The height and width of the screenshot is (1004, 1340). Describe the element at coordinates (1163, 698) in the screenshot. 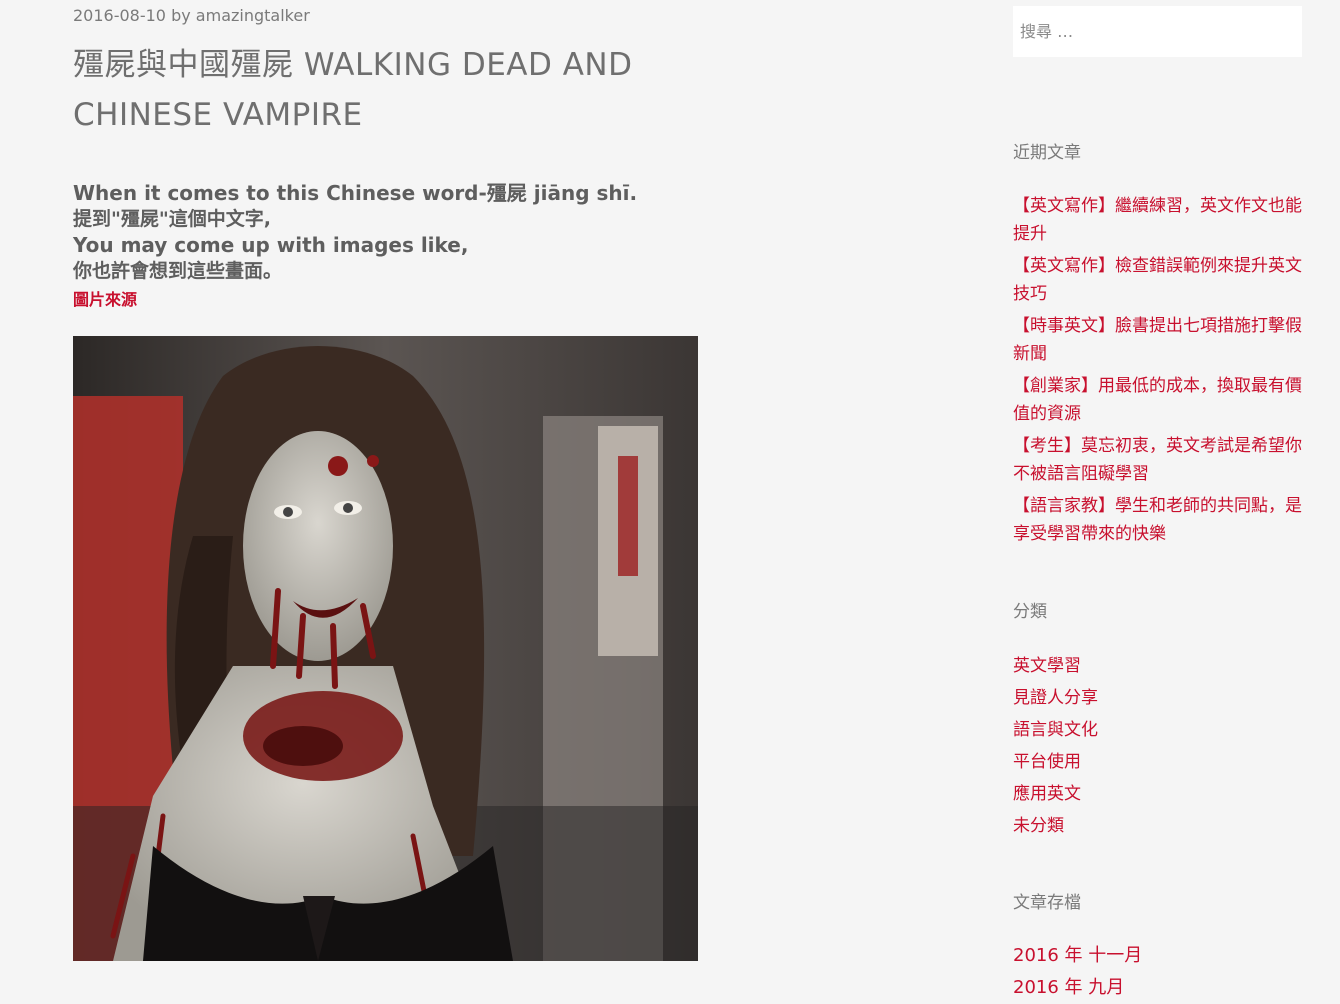

I see `category-item: 見證人分享` at that location.